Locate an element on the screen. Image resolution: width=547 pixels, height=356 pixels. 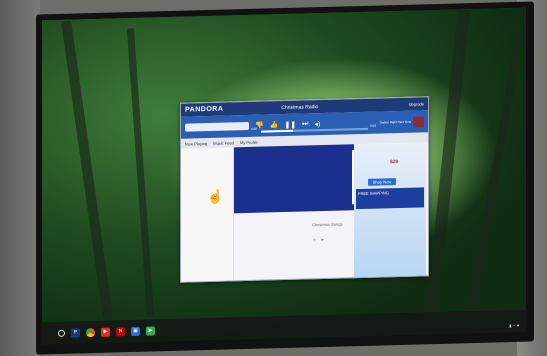
album-label: Christmas Songs is located at coordinates (327, 224).